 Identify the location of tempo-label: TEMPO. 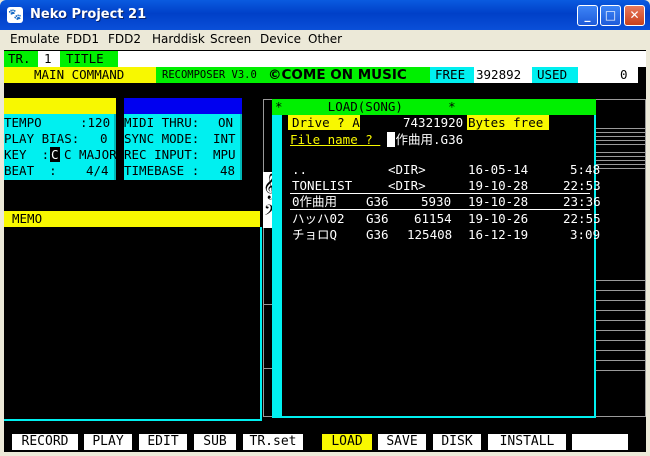
(23, 122).